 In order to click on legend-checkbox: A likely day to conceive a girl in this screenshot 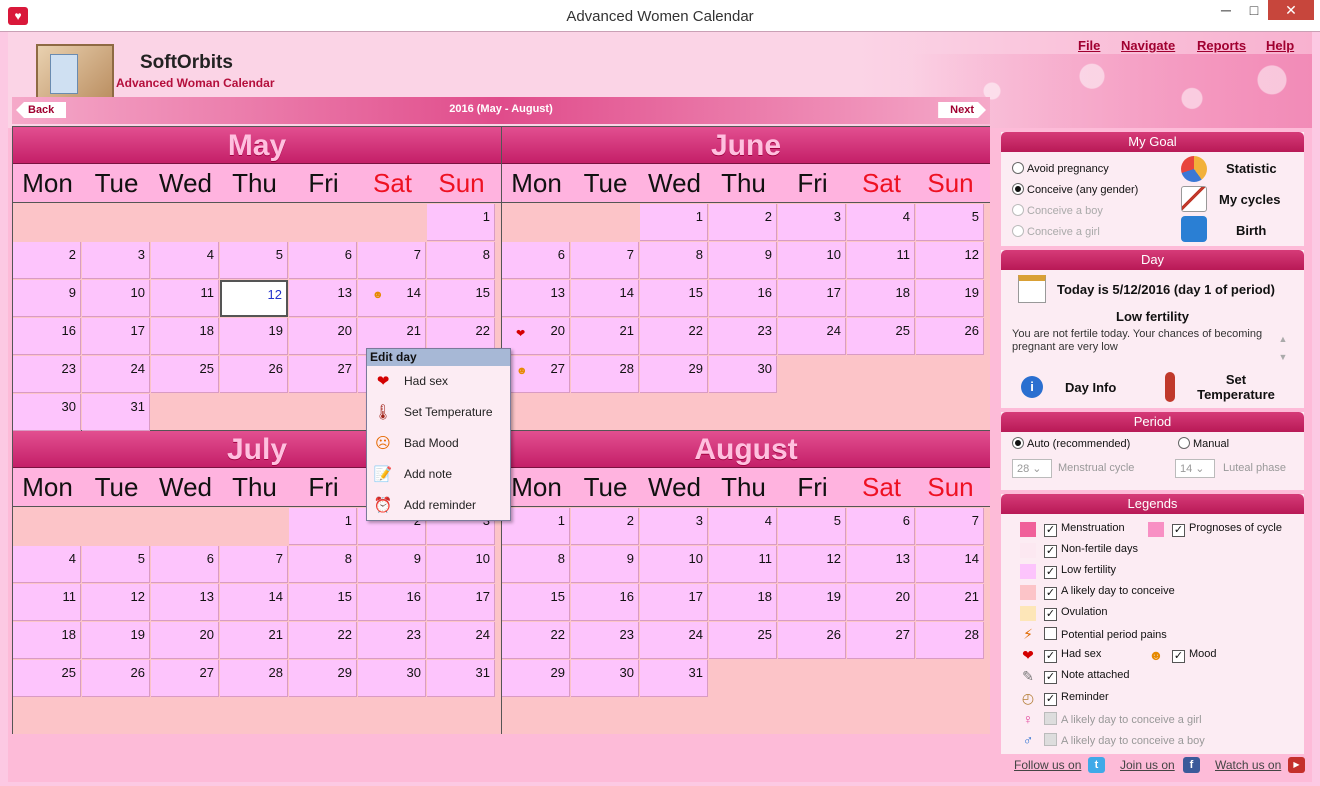, I will do `click(1123, 719)`.